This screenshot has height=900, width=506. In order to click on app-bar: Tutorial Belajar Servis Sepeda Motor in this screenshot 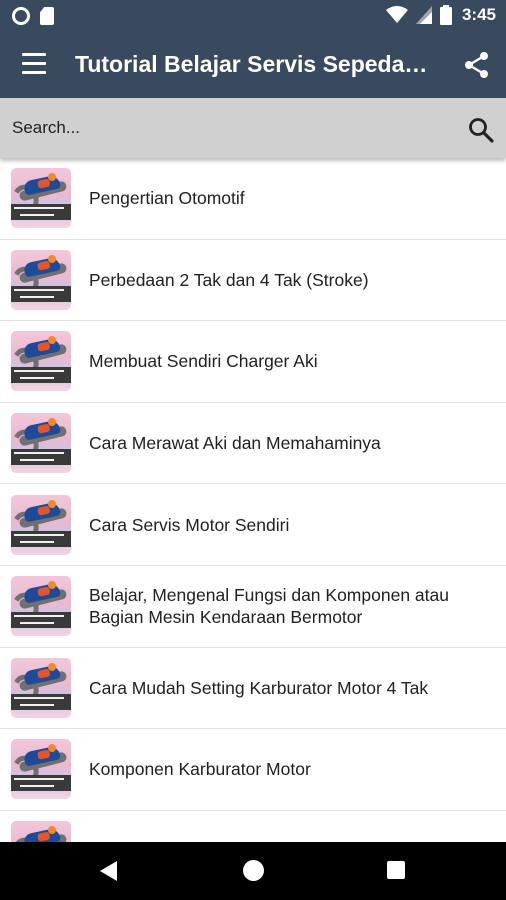, I will do `click(253, 65)`.